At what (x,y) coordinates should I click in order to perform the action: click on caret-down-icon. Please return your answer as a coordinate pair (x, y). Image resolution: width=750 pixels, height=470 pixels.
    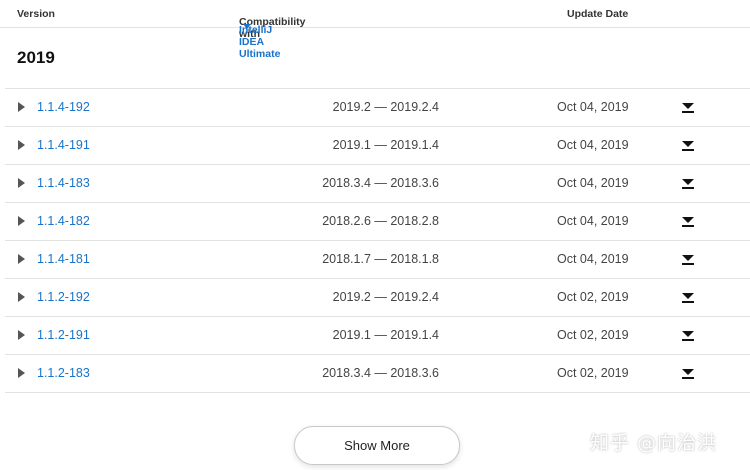
    Looking at the image, I should click on (247, 26).